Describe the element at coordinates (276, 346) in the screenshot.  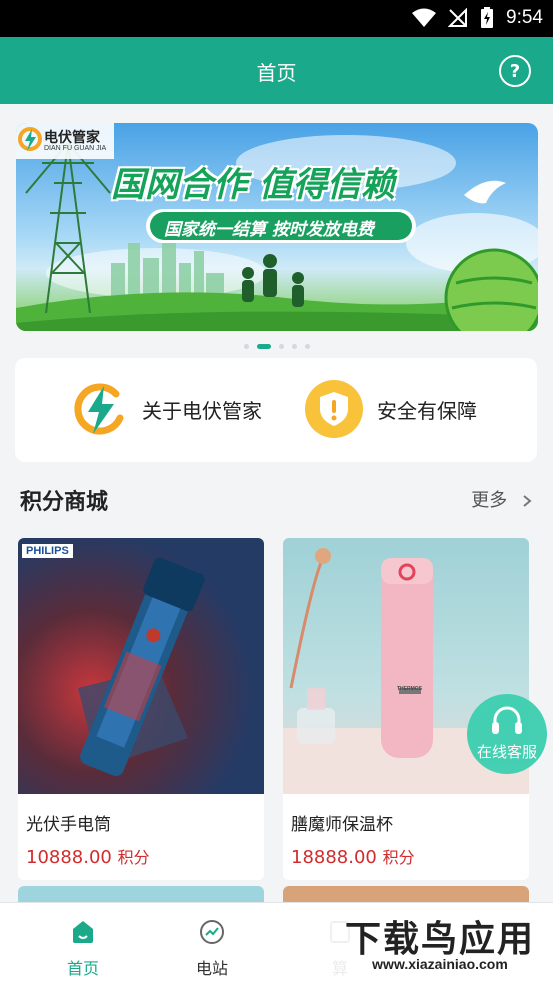
I see `banner-page-indicator` at that location.